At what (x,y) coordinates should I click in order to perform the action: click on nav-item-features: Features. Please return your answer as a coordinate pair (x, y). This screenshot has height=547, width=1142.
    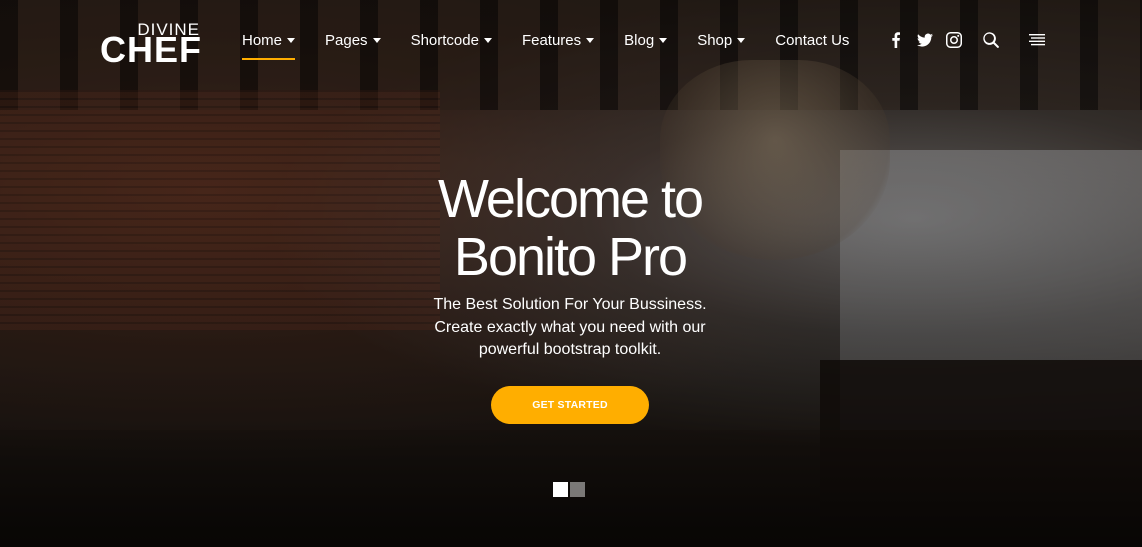
    Looking at the image, I should click on (558, 40).